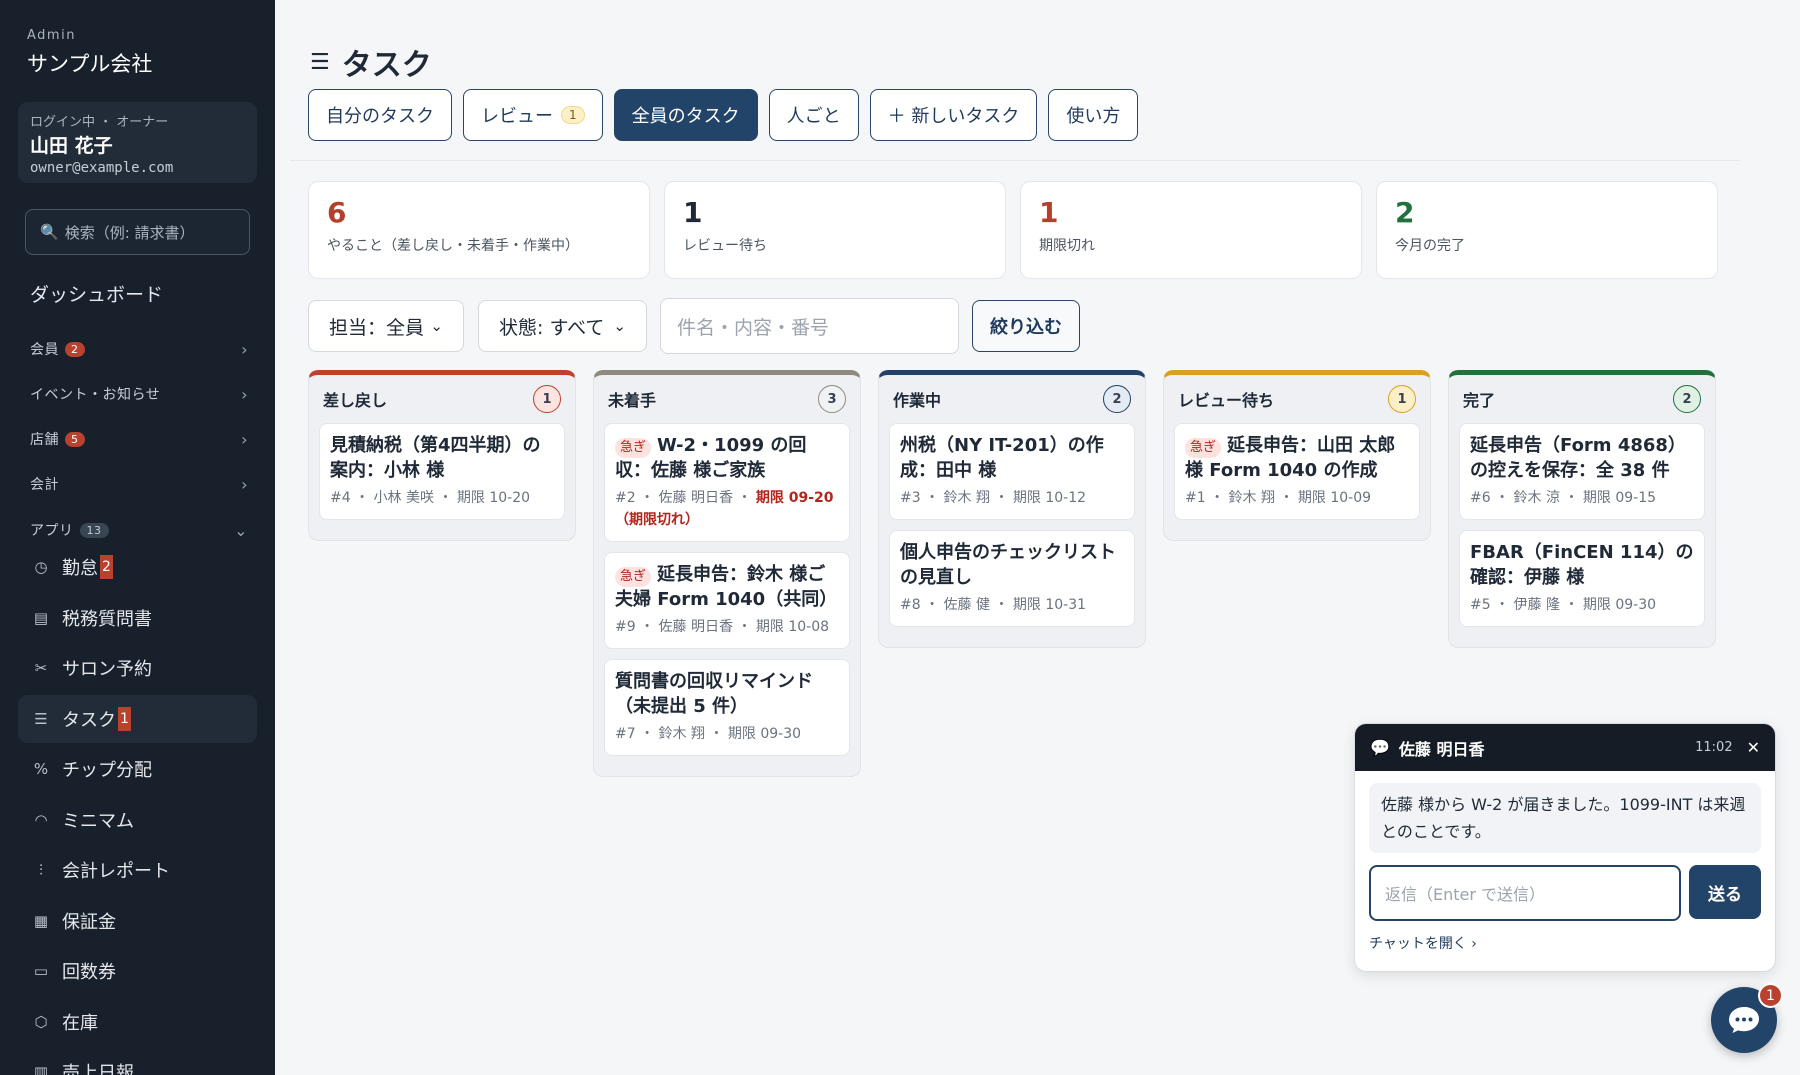 This screenshot has height=1075, width=1800. Describe the element at coordinates (137, 1022) in the screenshot. I see `sidebar-item: ⬡ 在庫` at that location.